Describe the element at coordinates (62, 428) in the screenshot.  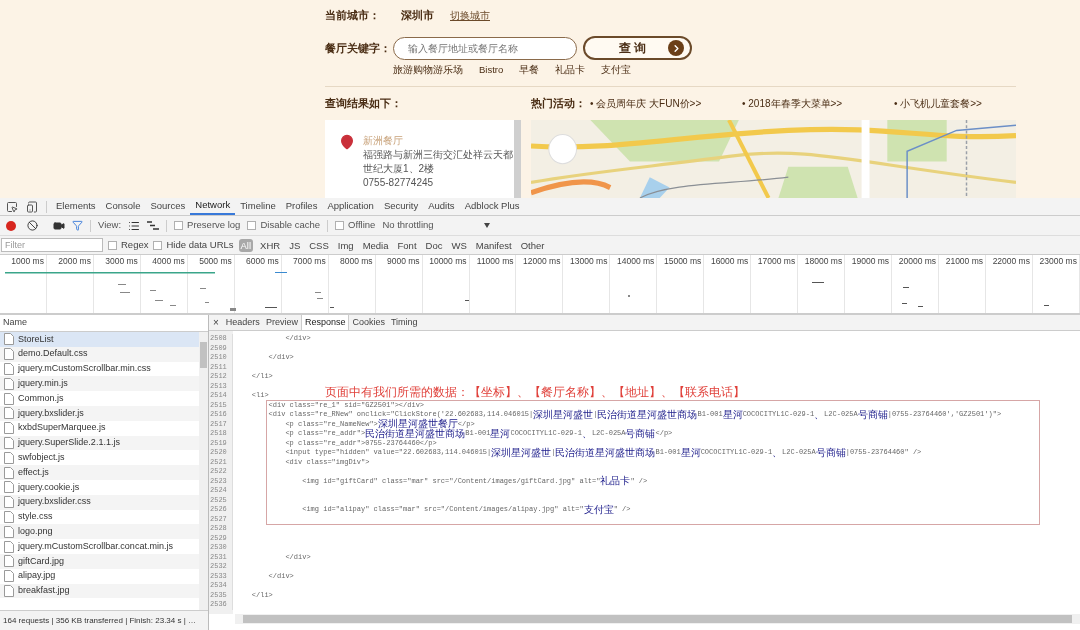
I see `file-name: kxbdSuperMarquee.js` at that location.